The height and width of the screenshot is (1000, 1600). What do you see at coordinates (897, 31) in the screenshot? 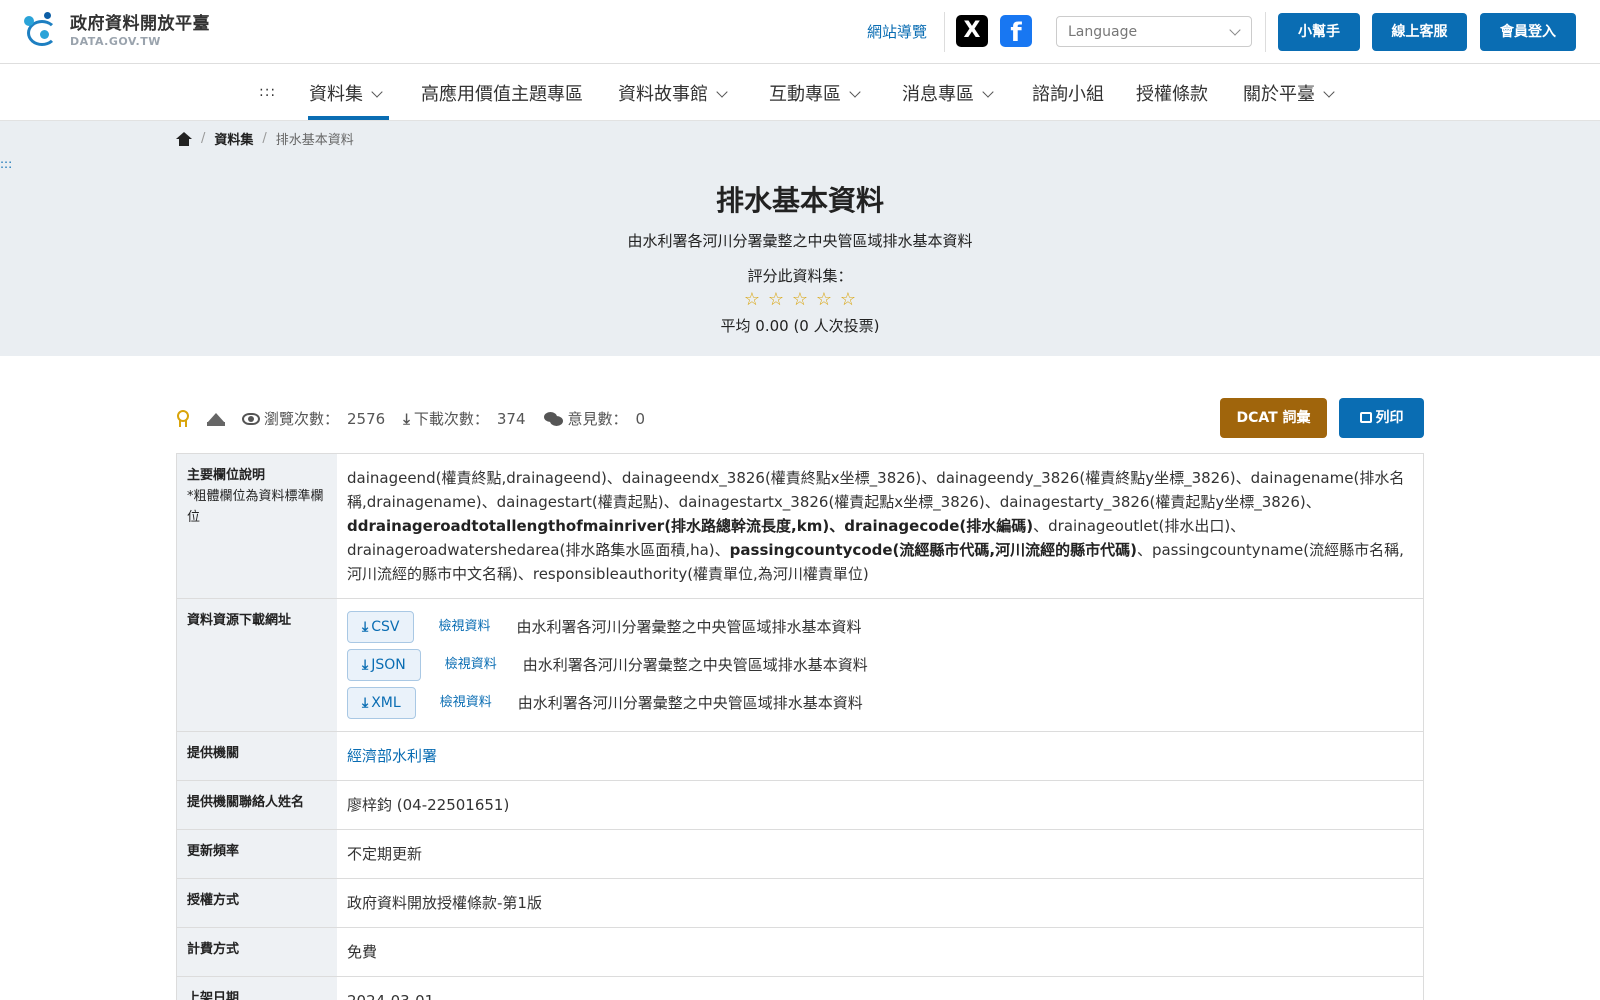
I see `sitemap-link: 網站導覽` at bounding box center [897, 31].